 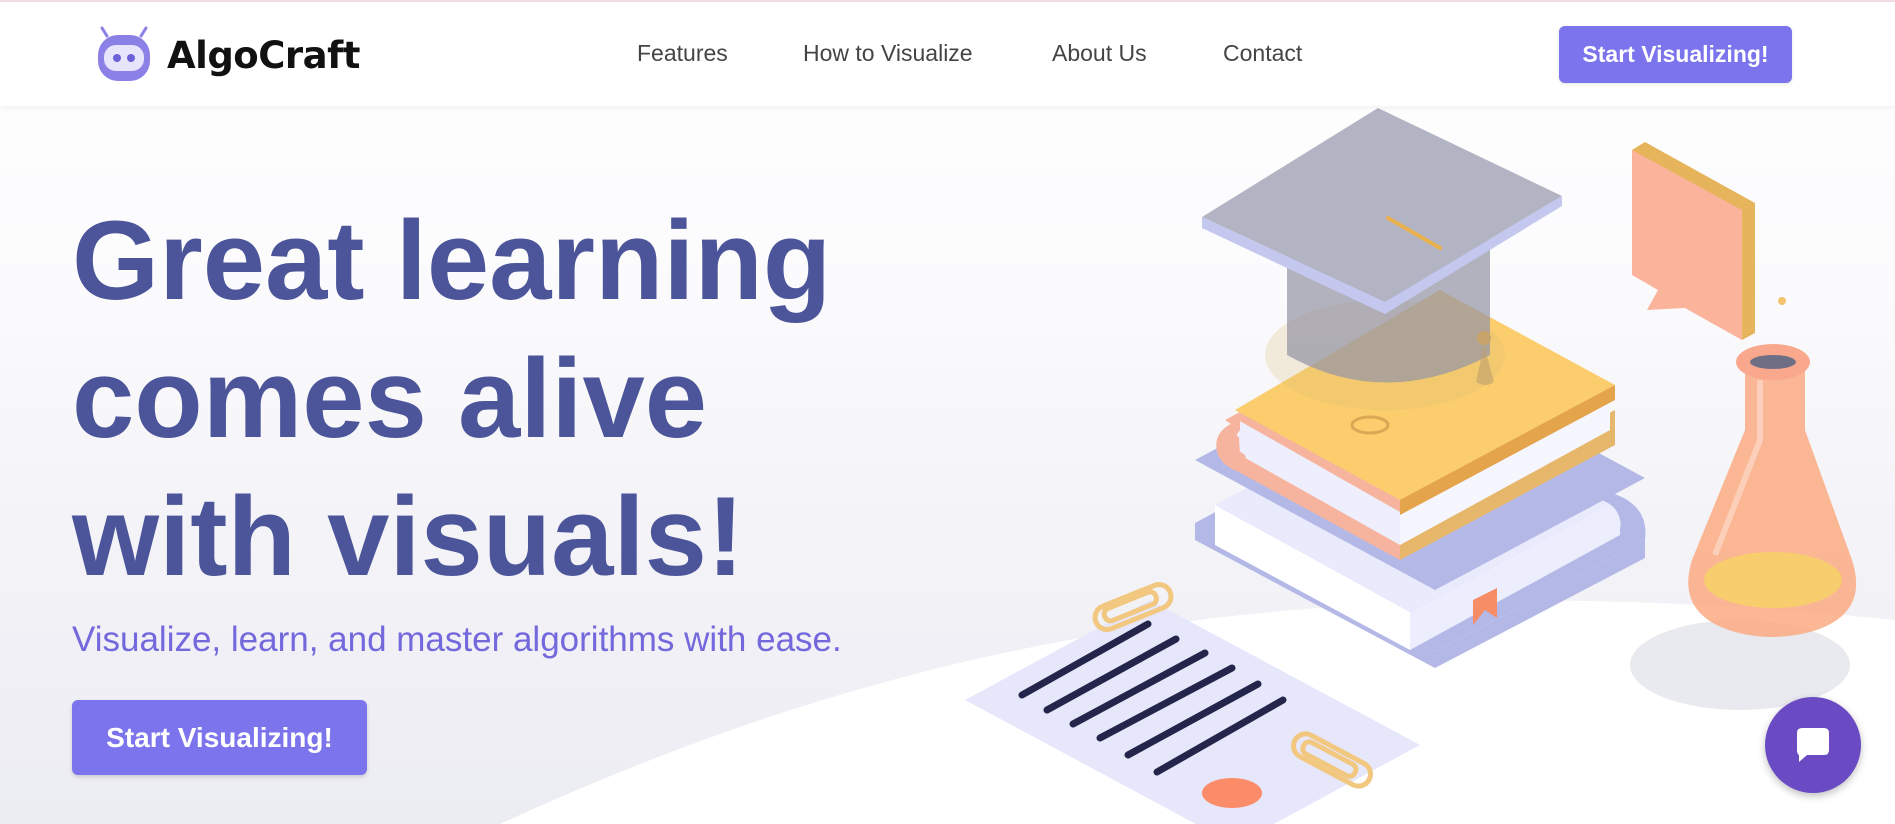 I want to click on nav-link-contact: Contact, so click(x=1262, y=53).